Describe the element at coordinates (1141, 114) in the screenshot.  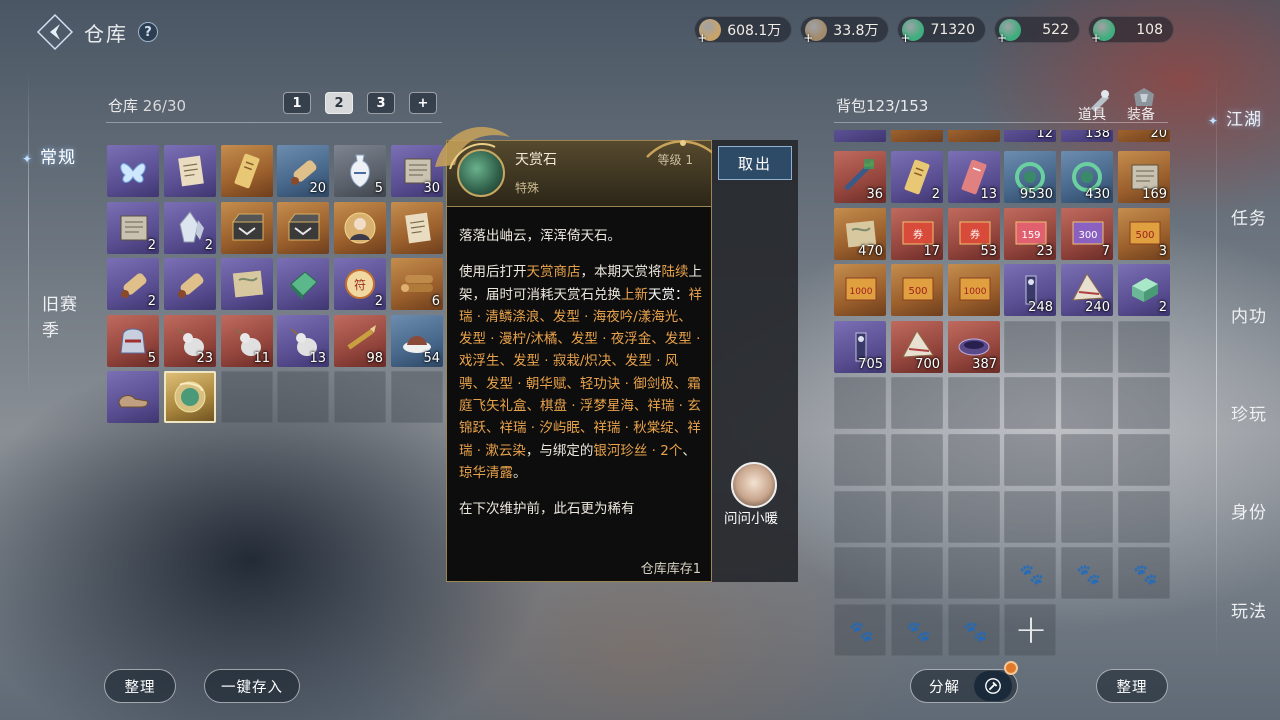
I see `tab-equipment: 装备` at that location.